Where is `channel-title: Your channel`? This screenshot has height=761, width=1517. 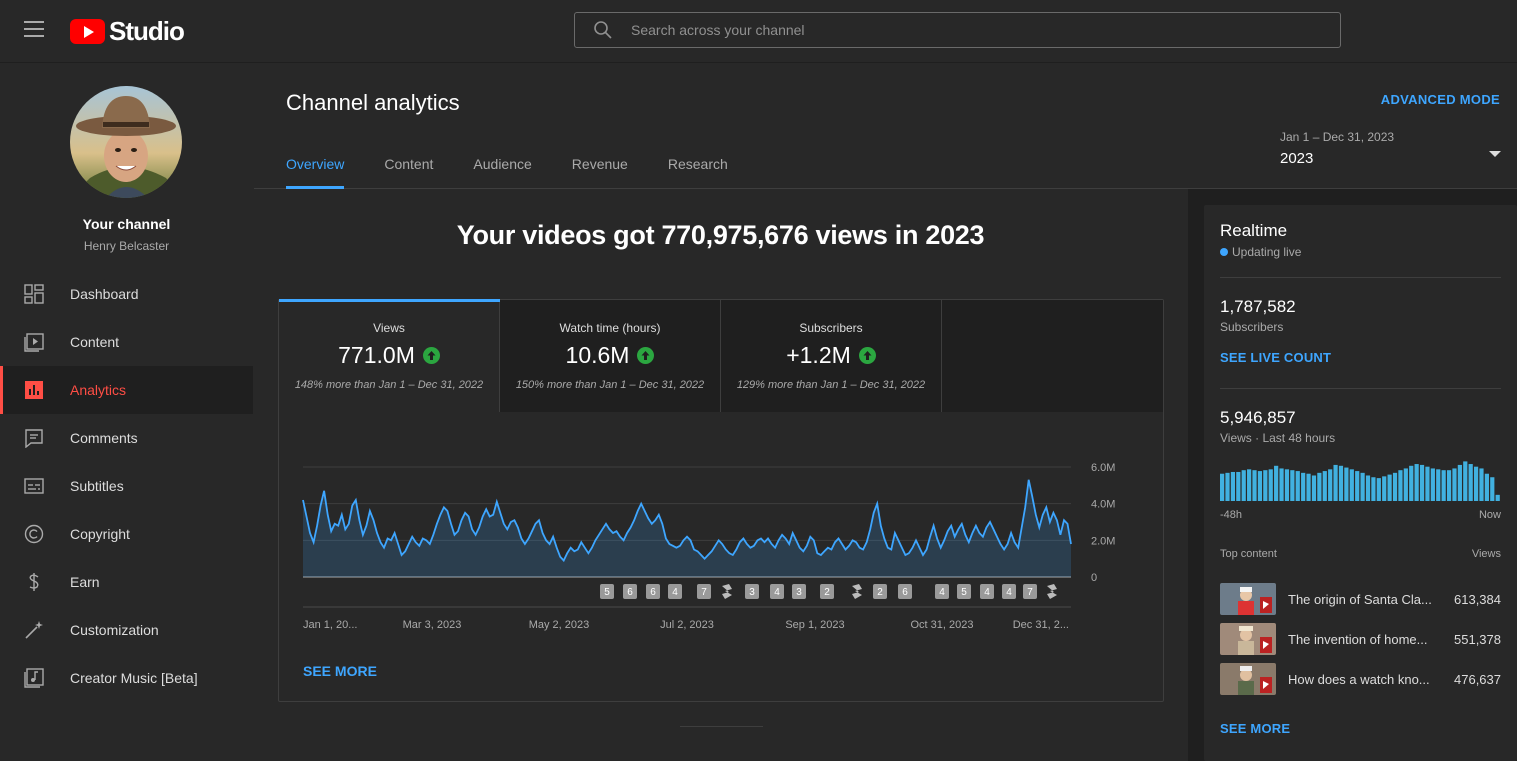 channel-title: Your channel is located at coordinates (126, 224).